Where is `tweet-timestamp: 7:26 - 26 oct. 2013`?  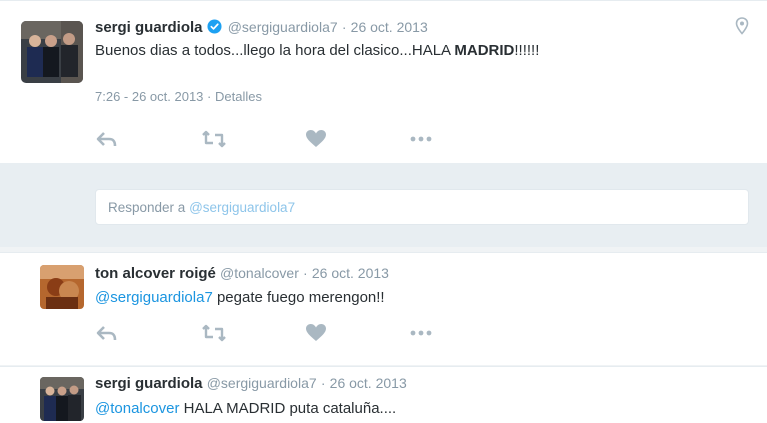
tweet-timestamp: 7:26 - 26 oct. 2013 is located at coordinates (149, 96).